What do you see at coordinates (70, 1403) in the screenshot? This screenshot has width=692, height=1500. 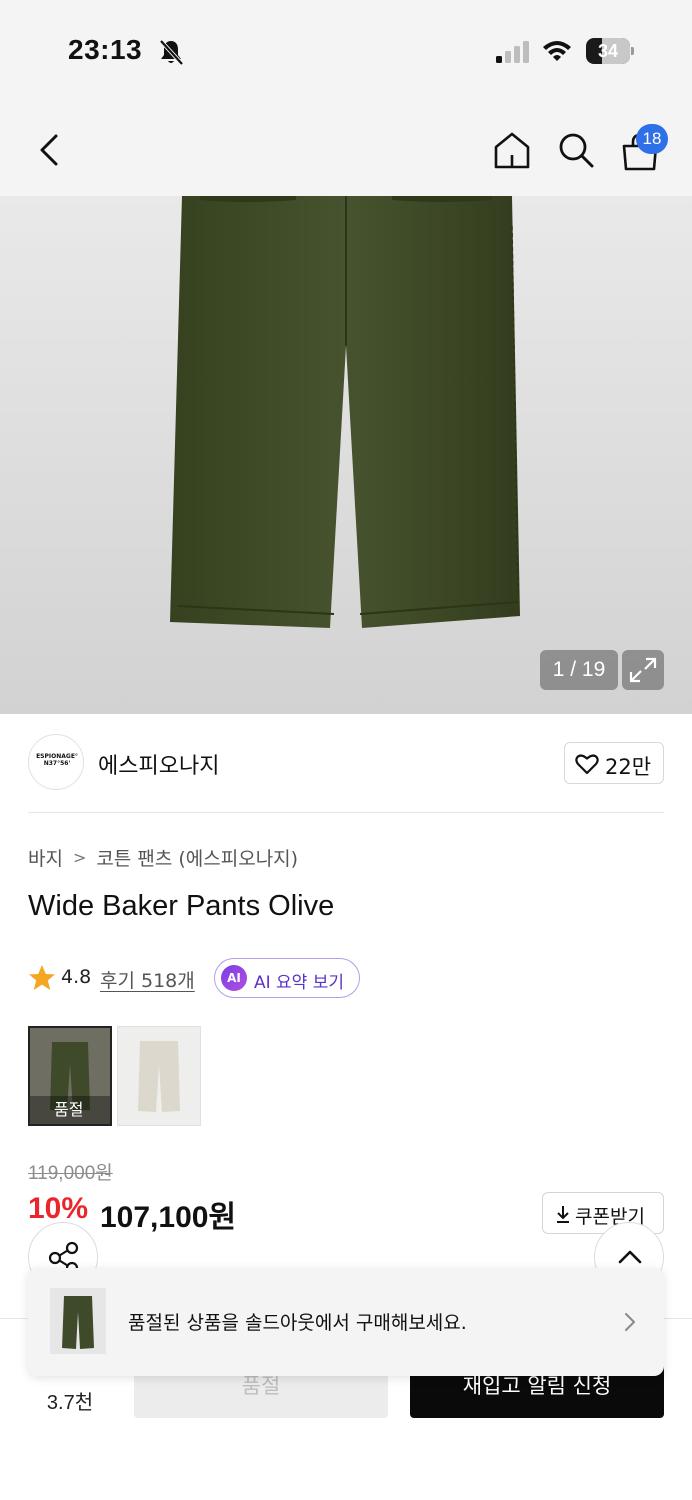 I see `wish-count: 3.7천` at bounding box center [70, 1403].